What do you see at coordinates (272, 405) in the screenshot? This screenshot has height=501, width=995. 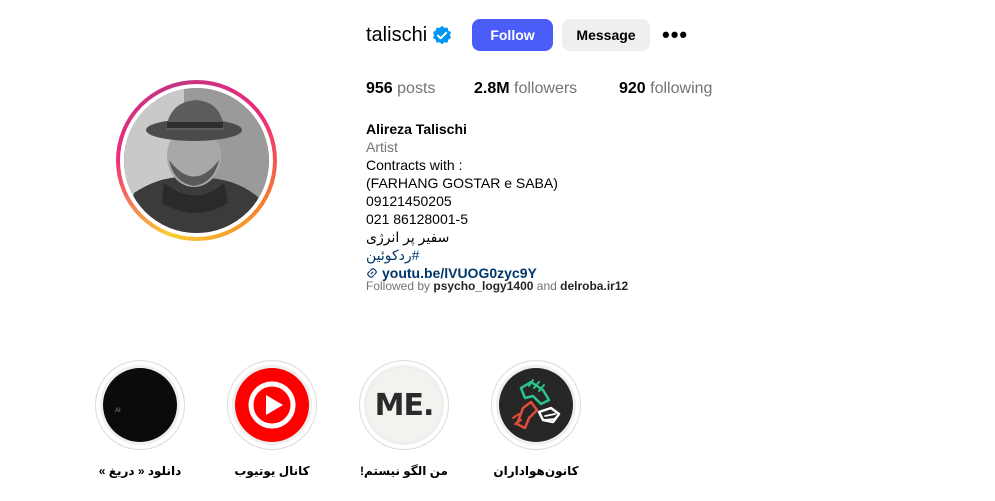 I see `youtube-icon` at bounding box center [272, 405].